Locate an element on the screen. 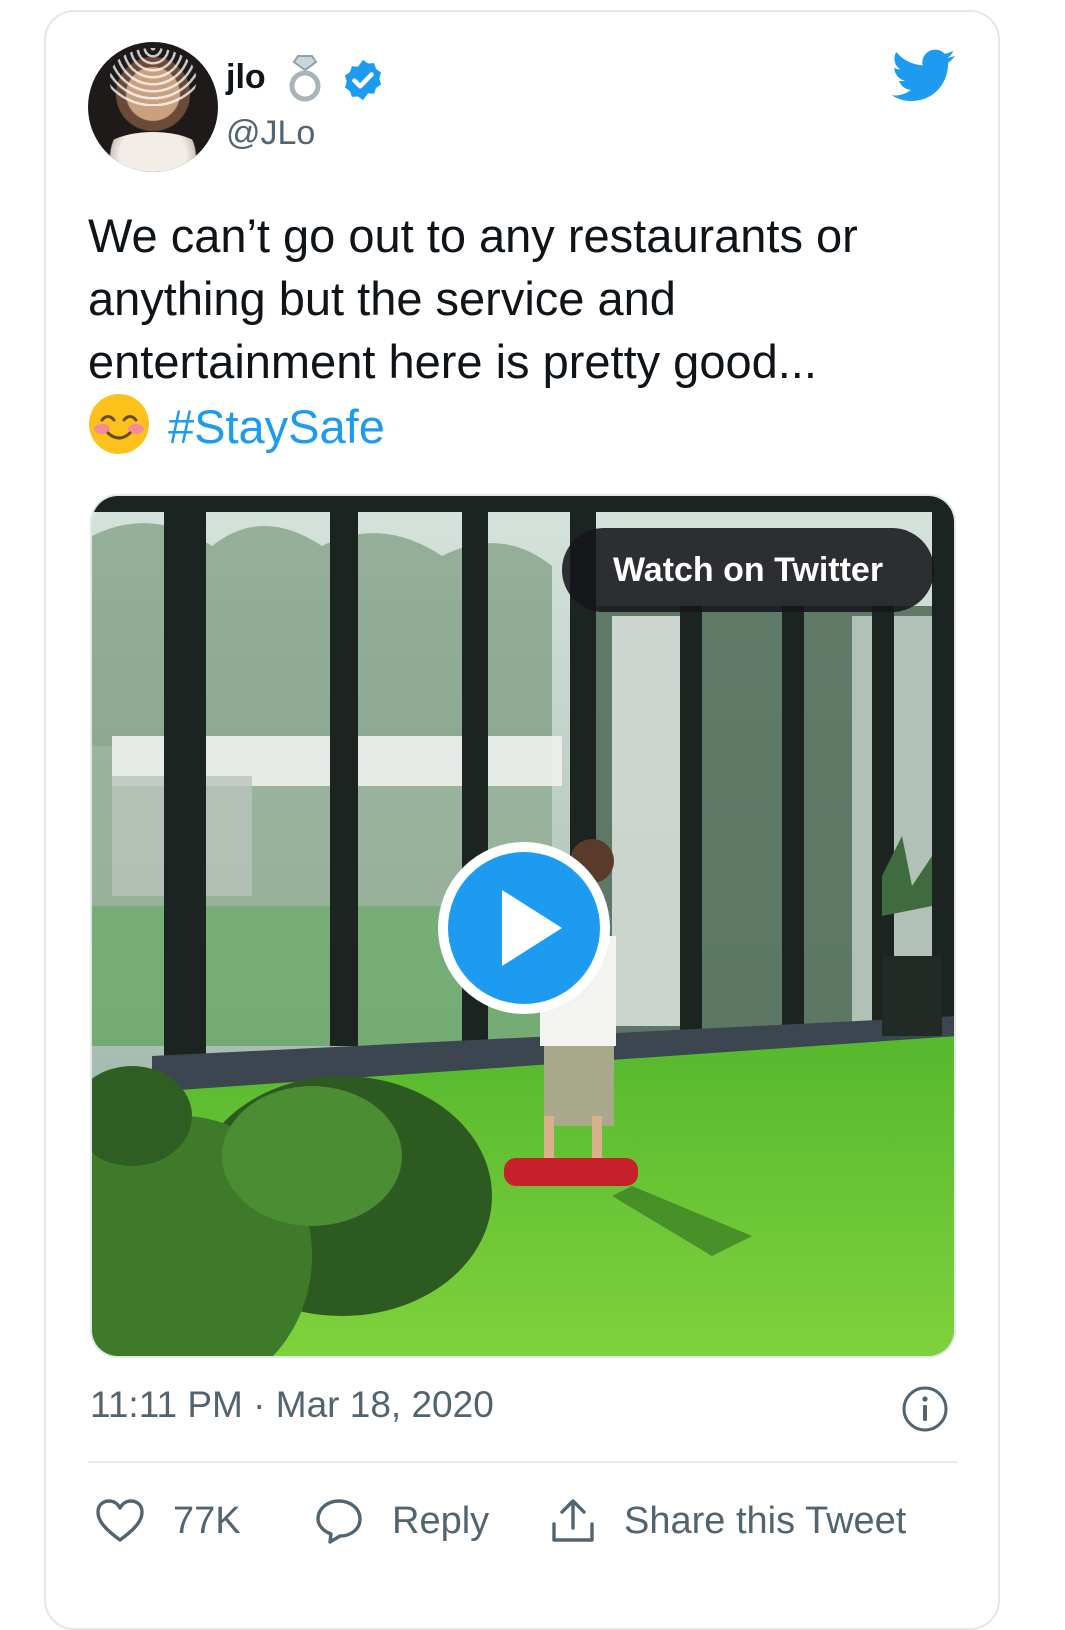 Image resolution: width=1065 pixels, height=1630 pixels. reply-label: Reply is located at coordinates (441, 1520).